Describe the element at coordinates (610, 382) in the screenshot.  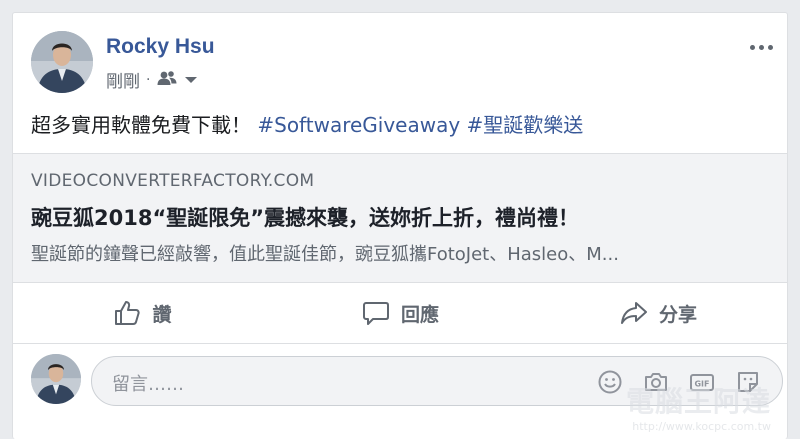
I see `emoji-icon` at that location.